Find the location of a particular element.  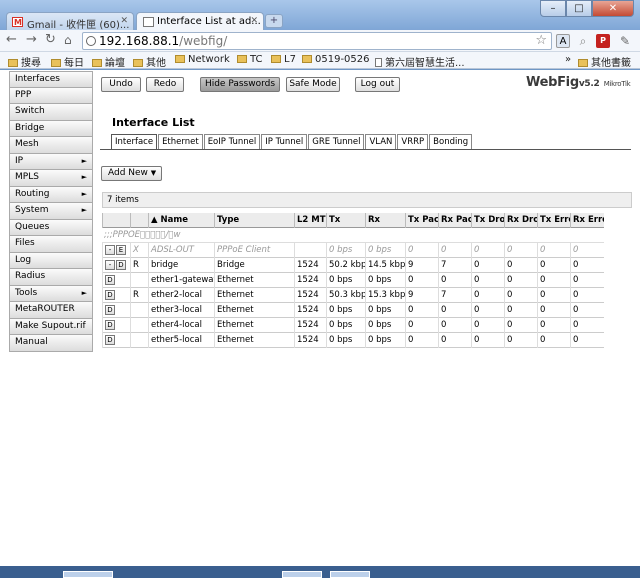

tab-gre-tunnel: GRE Tunnel is located at coordinates (336, 141).